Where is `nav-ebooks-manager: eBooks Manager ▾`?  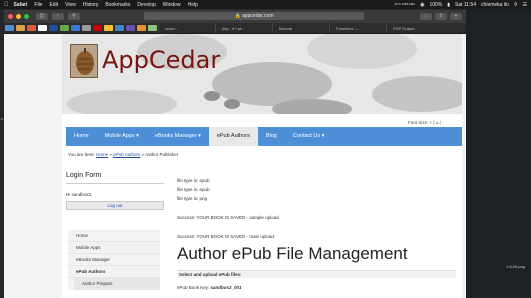 nav-ebooks-manager: eBooks Manager ▾ is located at coordinates (178, 136).